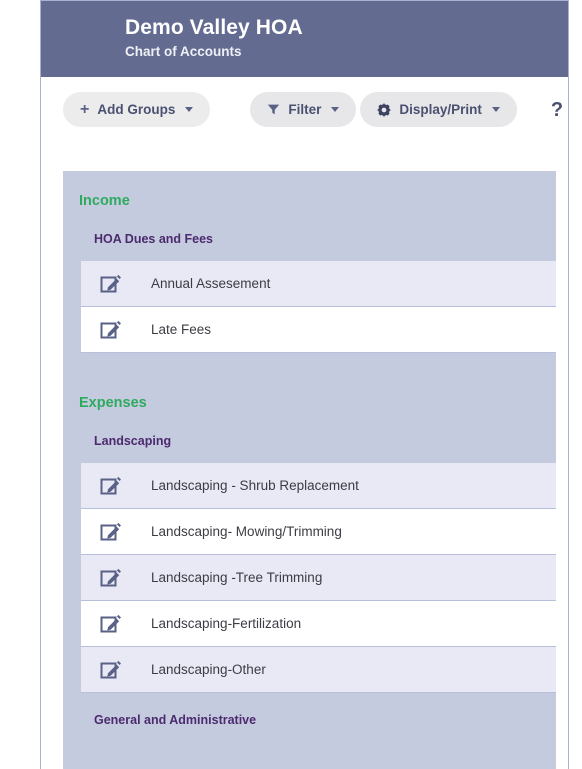 The image size is (582, 769). Describe the element at coordinates (318, 670) in the screenshot. I see `account-row: Landscaping-Other` at that location.